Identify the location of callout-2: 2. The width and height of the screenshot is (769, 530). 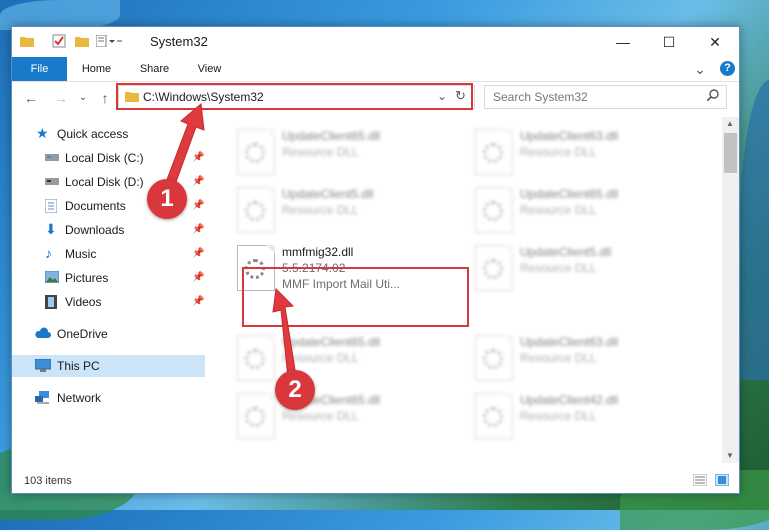
(295, 390).